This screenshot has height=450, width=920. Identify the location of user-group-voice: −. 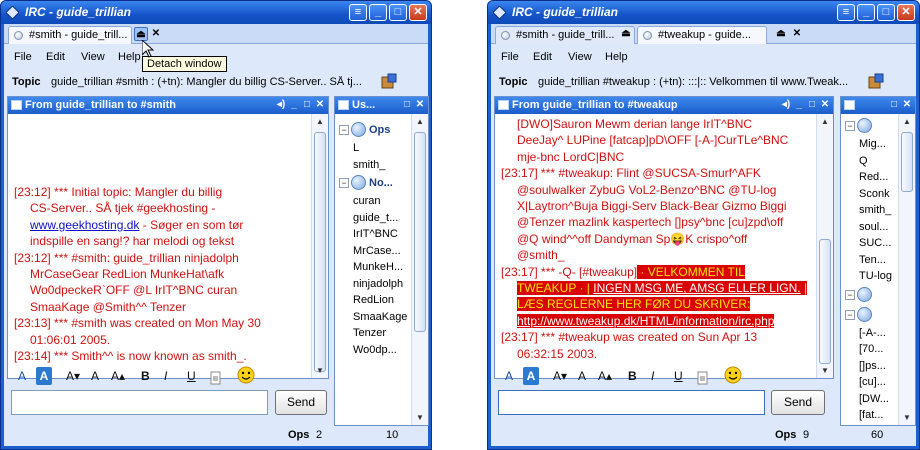
(870, 295).